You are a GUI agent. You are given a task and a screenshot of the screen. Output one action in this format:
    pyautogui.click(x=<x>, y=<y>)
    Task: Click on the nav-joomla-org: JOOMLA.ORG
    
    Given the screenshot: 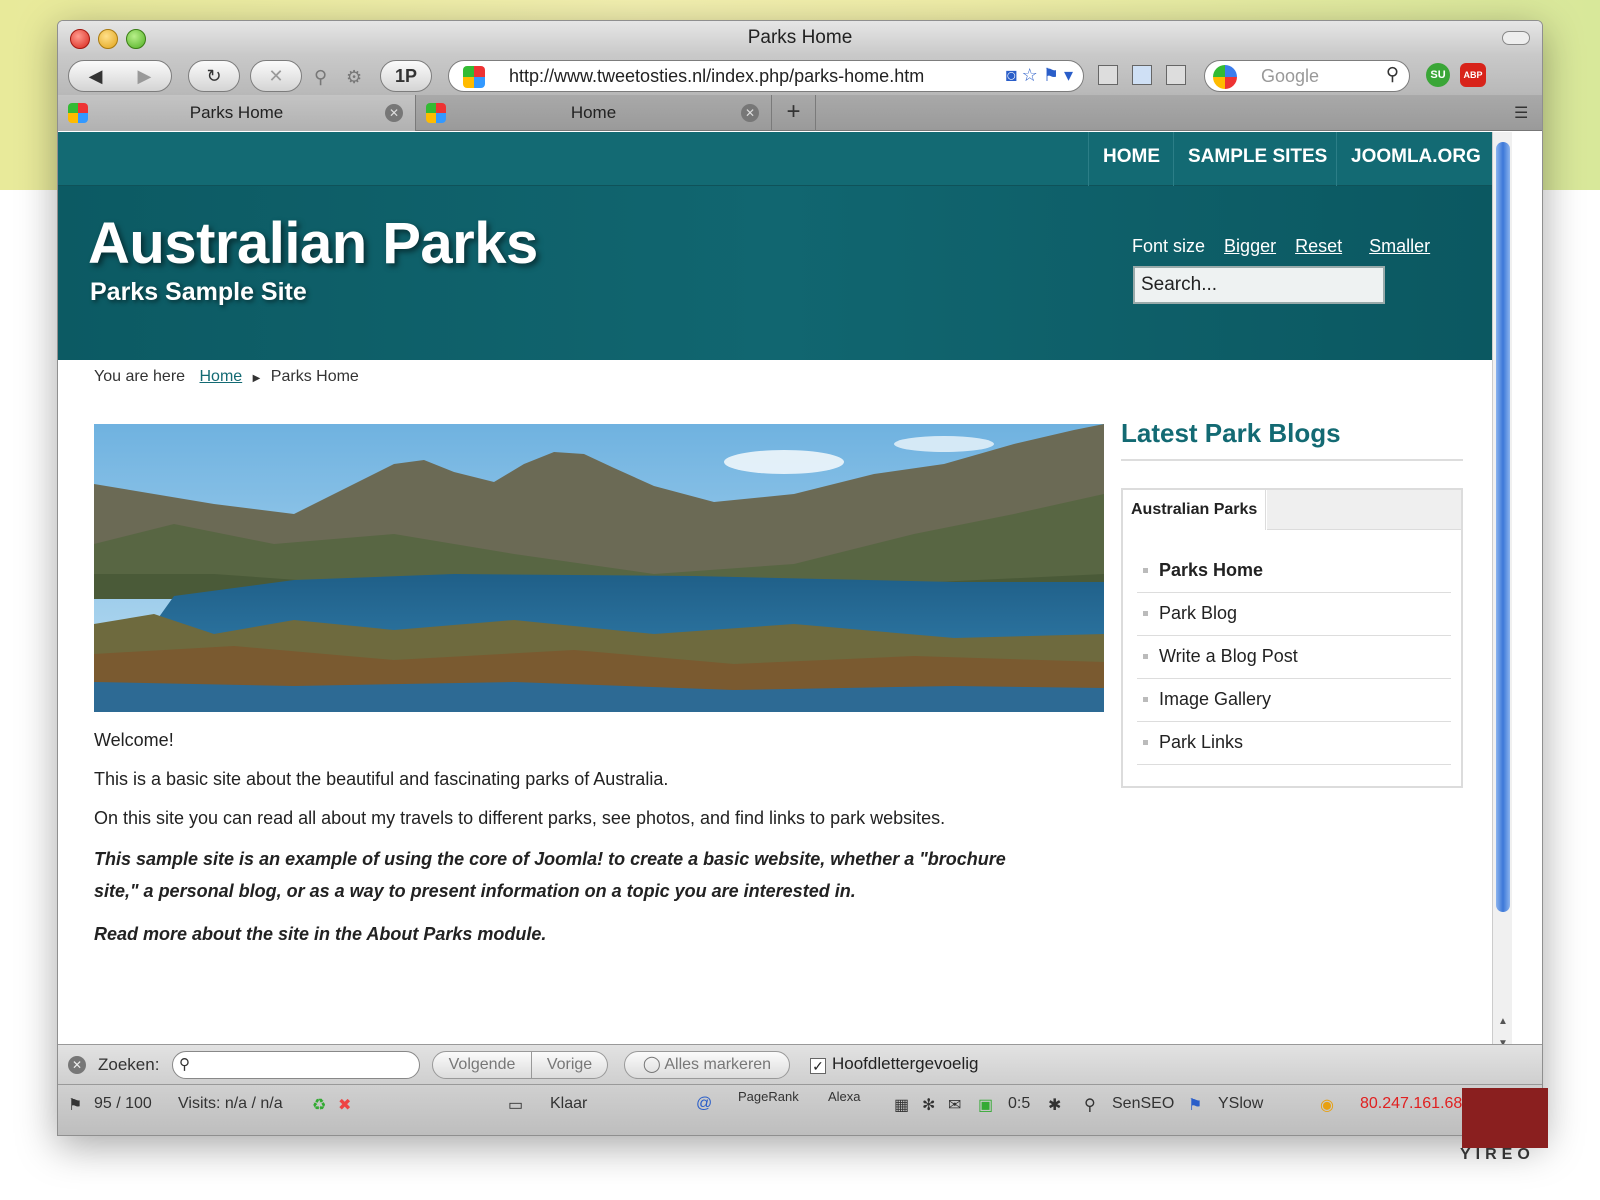 What is the action you would take?
    pyautogui.click(x=1414, y=159)
    